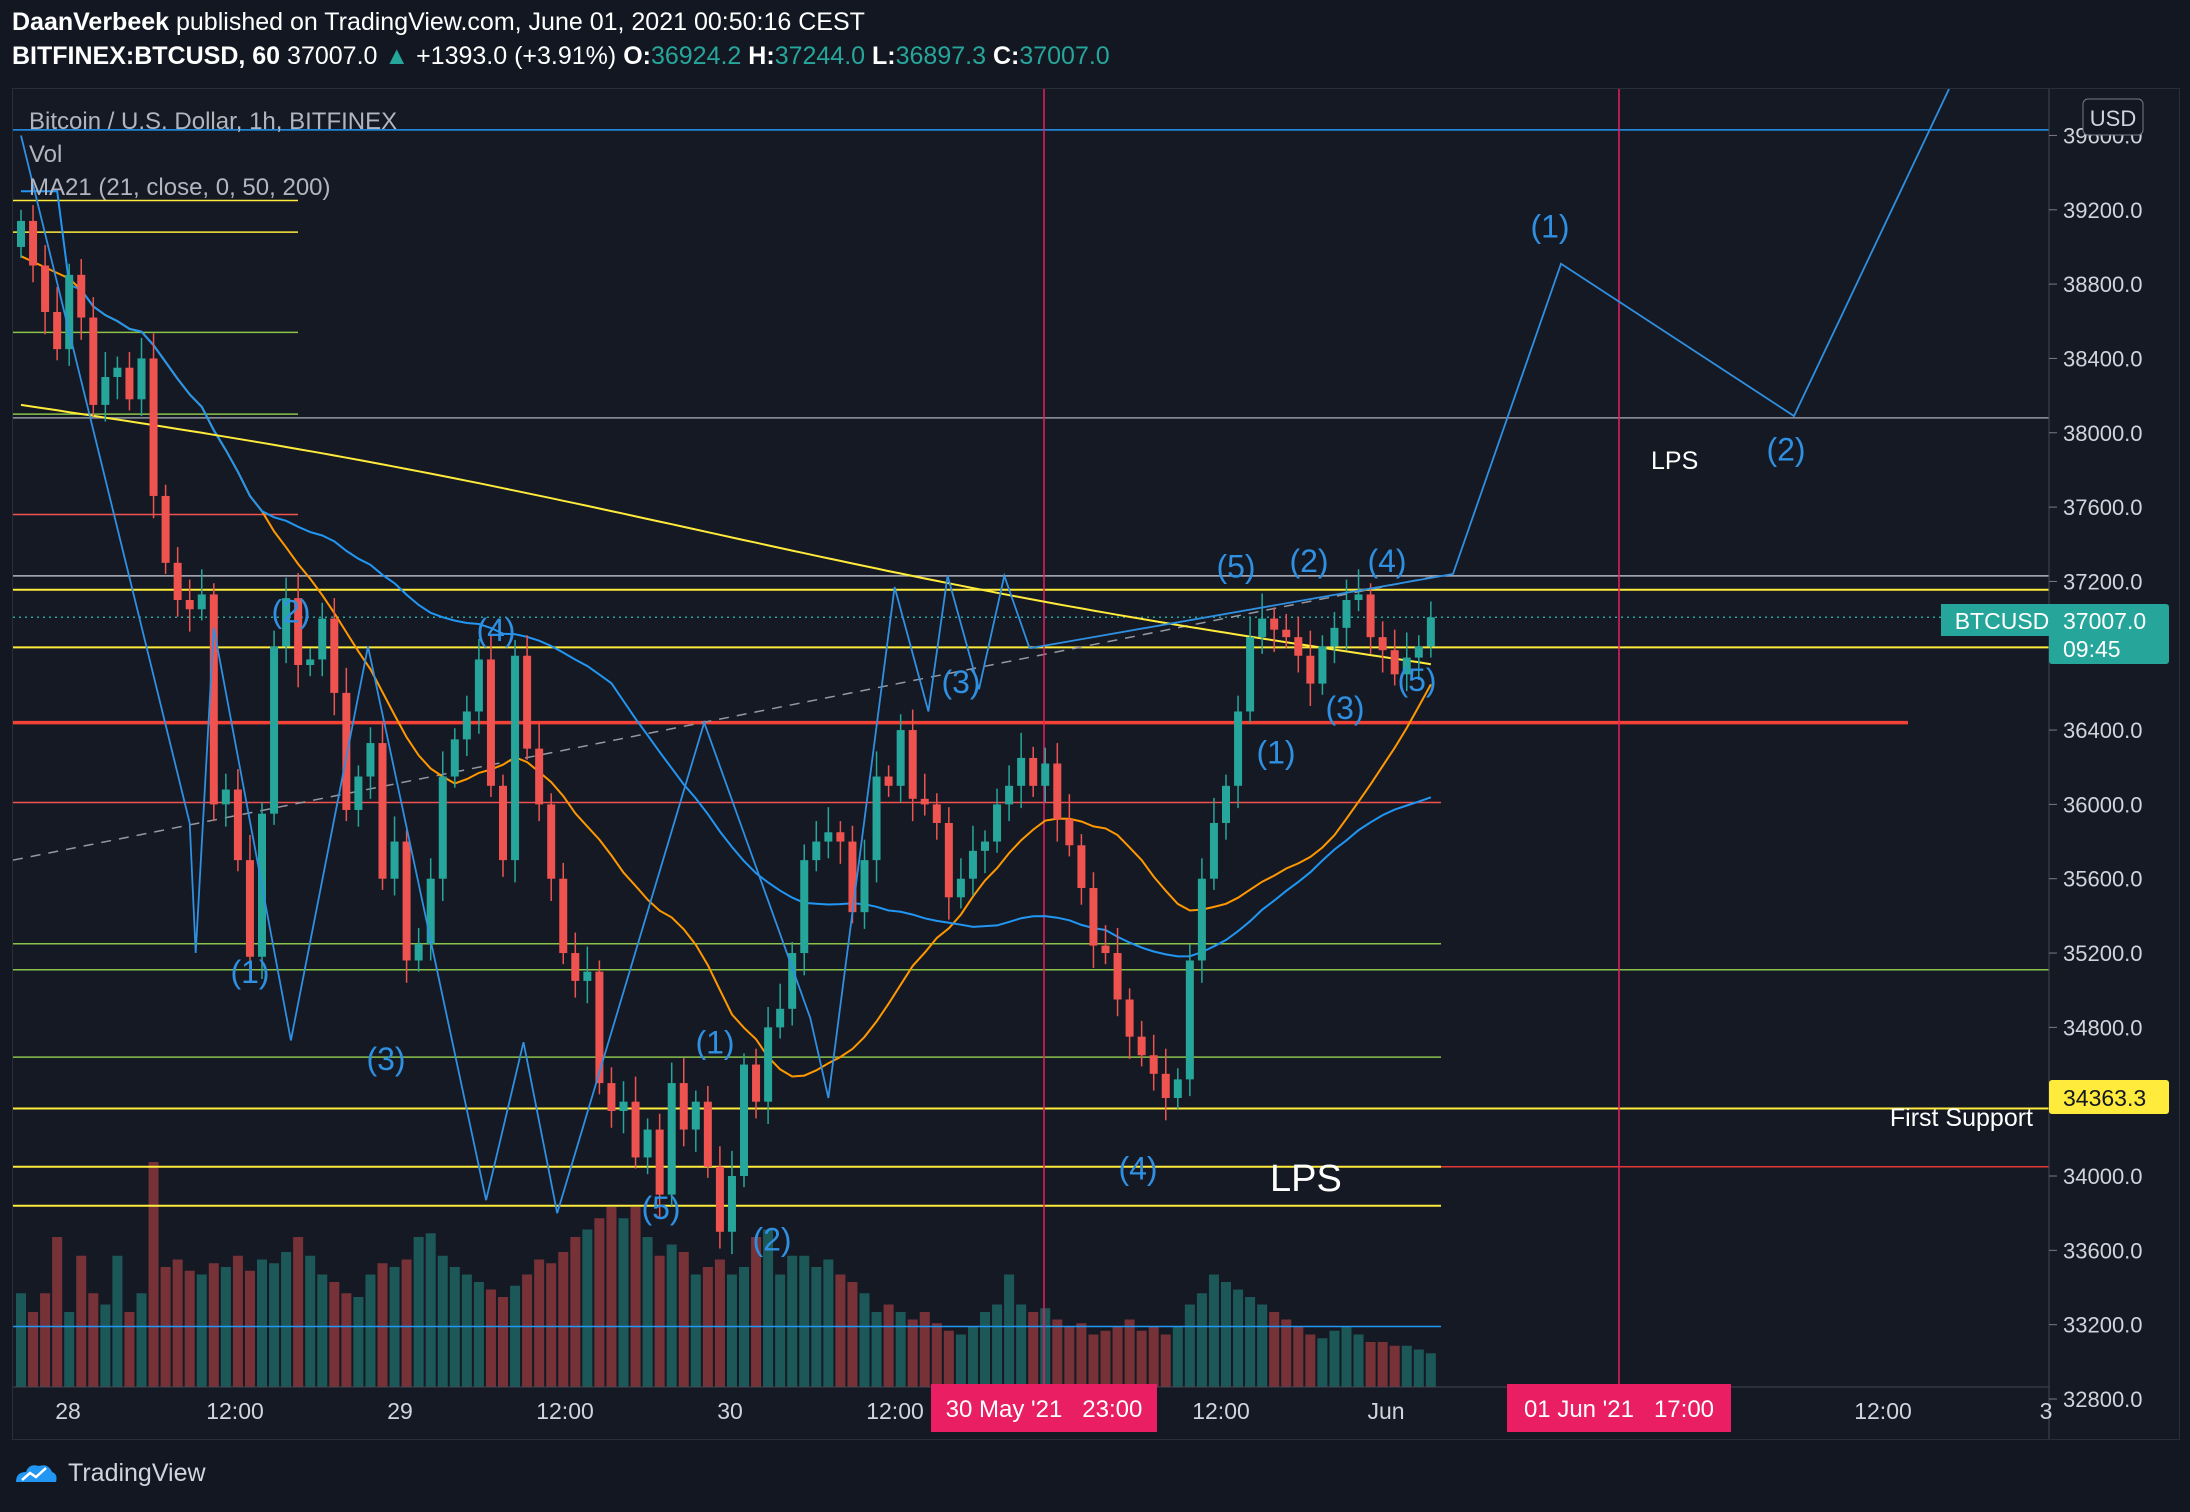 This screenshot has width=2190, height=1512. I want to click on date-badge-2-text: 01 Jun '21 17:00, so click(1619, 1409).